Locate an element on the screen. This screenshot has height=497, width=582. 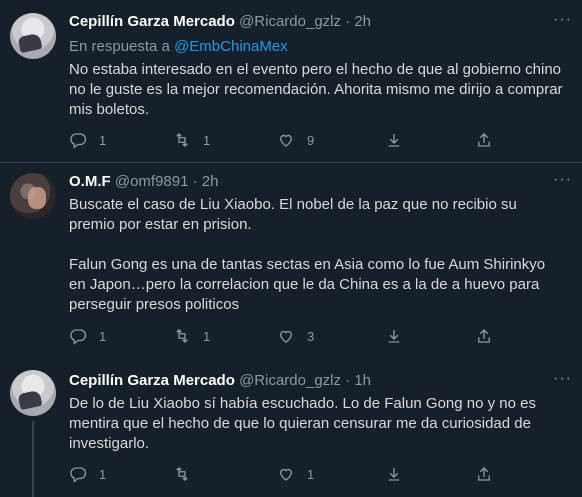
action-bar: 1 1 is located at coordinates (289, 475).